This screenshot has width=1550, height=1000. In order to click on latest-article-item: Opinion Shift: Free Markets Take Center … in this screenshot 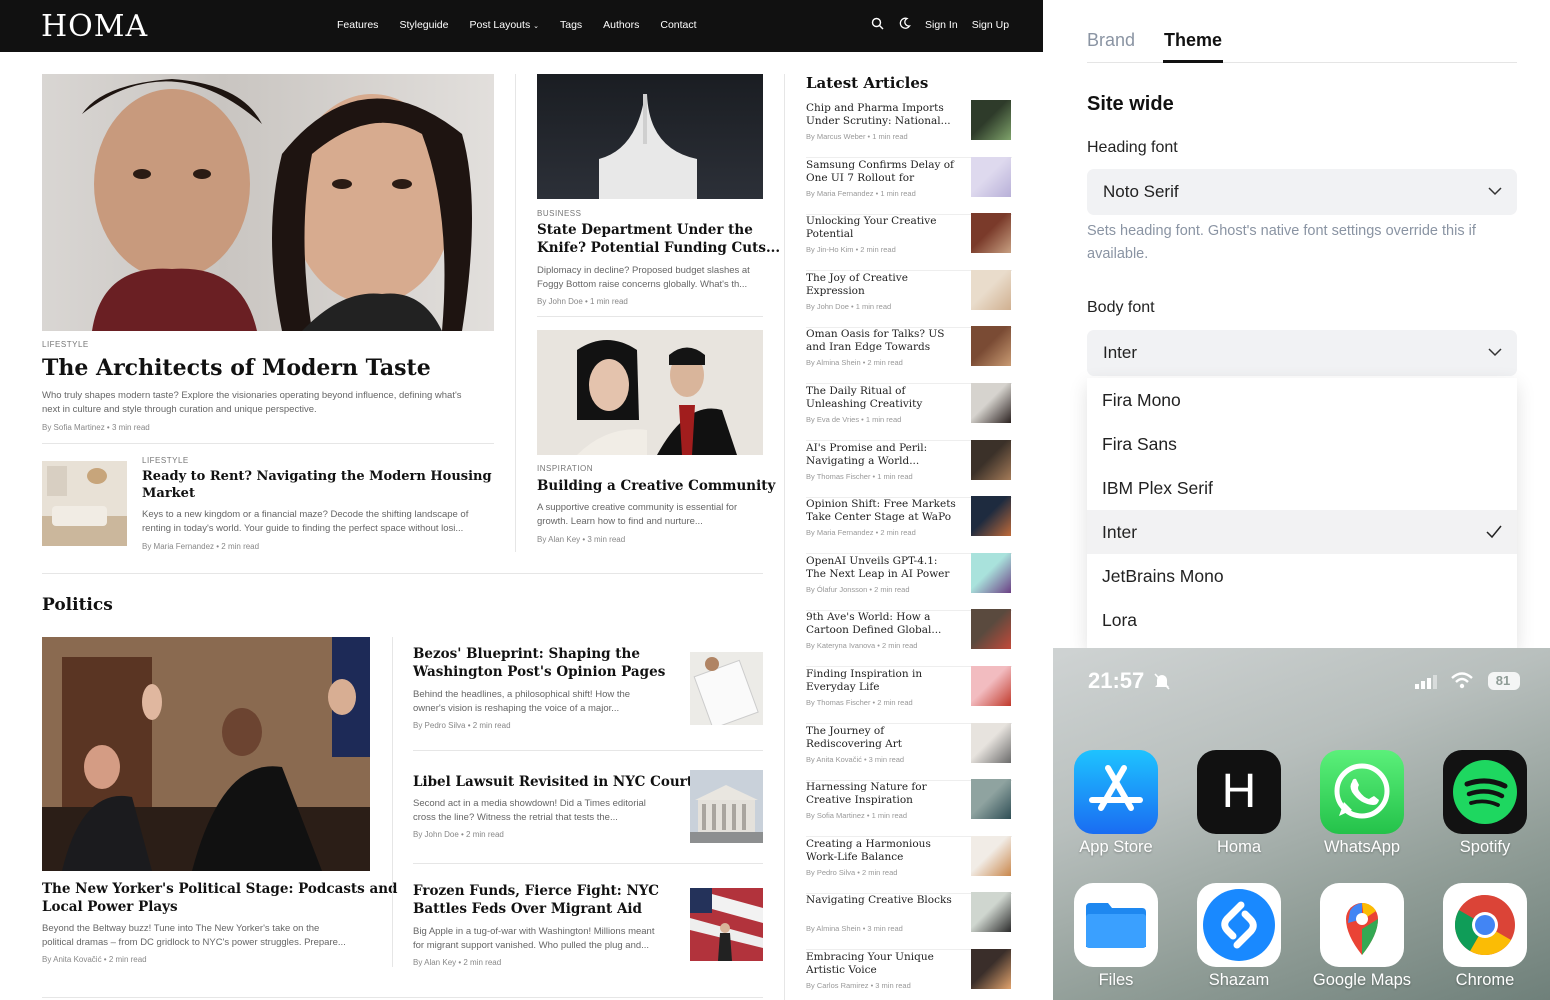, I will do `click(909, 525)`.